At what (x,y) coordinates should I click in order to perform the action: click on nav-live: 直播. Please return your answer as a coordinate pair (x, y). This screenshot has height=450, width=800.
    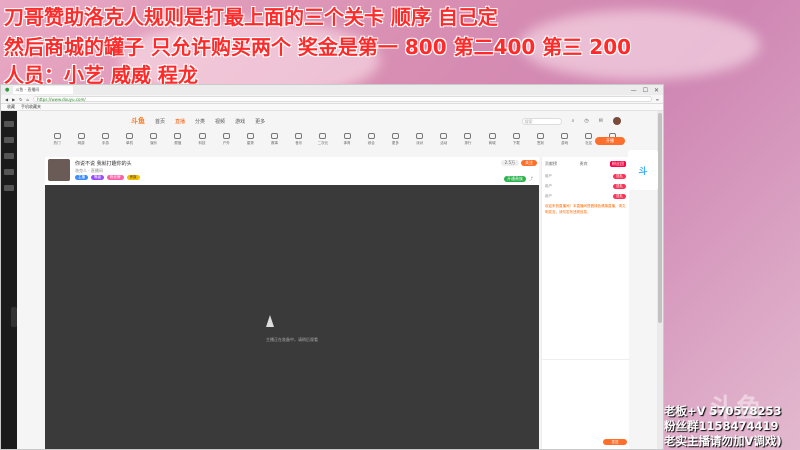
    Looking at the image, I should click on (180, 121).